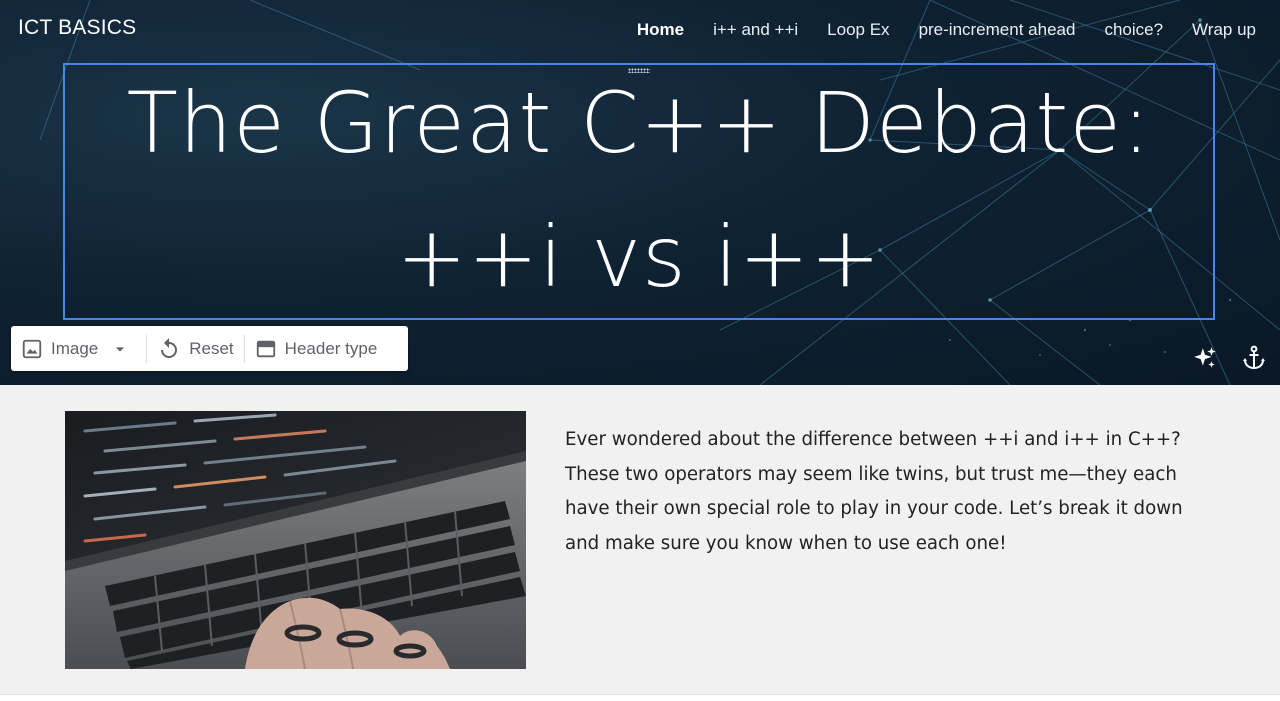 The height and width of the screenshot is (701, 1280). I want to click on header-edit-toolbar: Image Reset Header type, so click(209, 348).